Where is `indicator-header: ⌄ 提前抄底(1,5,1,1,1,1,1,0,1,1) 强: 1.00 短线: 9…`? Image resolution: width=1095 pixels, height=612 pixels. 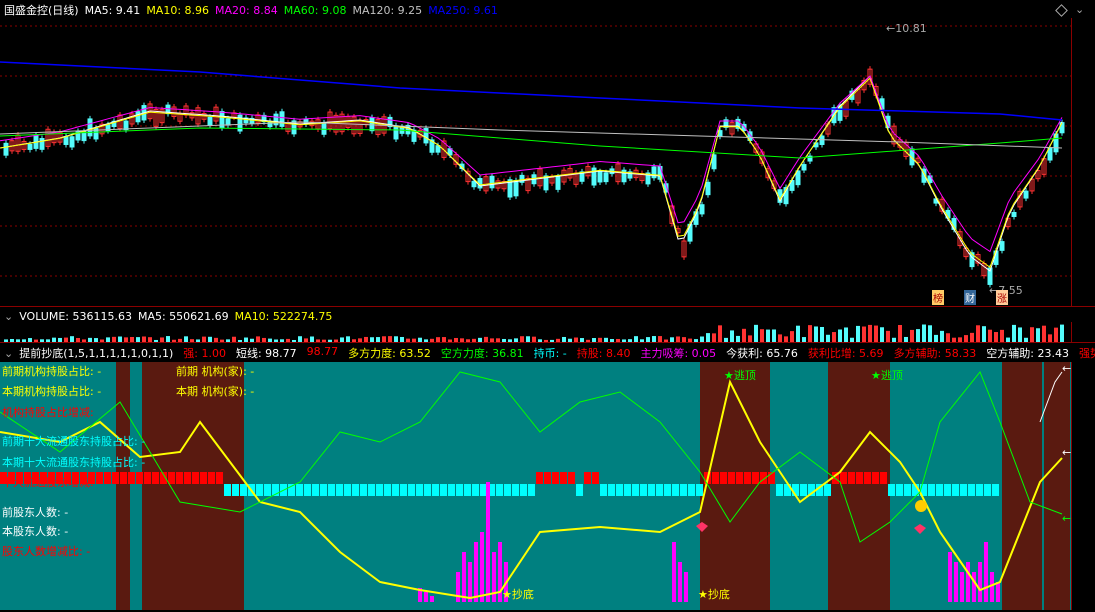 indicator-header: ⌄ 提前抄底(1,5,1,1,1,1,1,0,1,1) 强: 1.00 短线: 9… is located at coordinates (547, 353).